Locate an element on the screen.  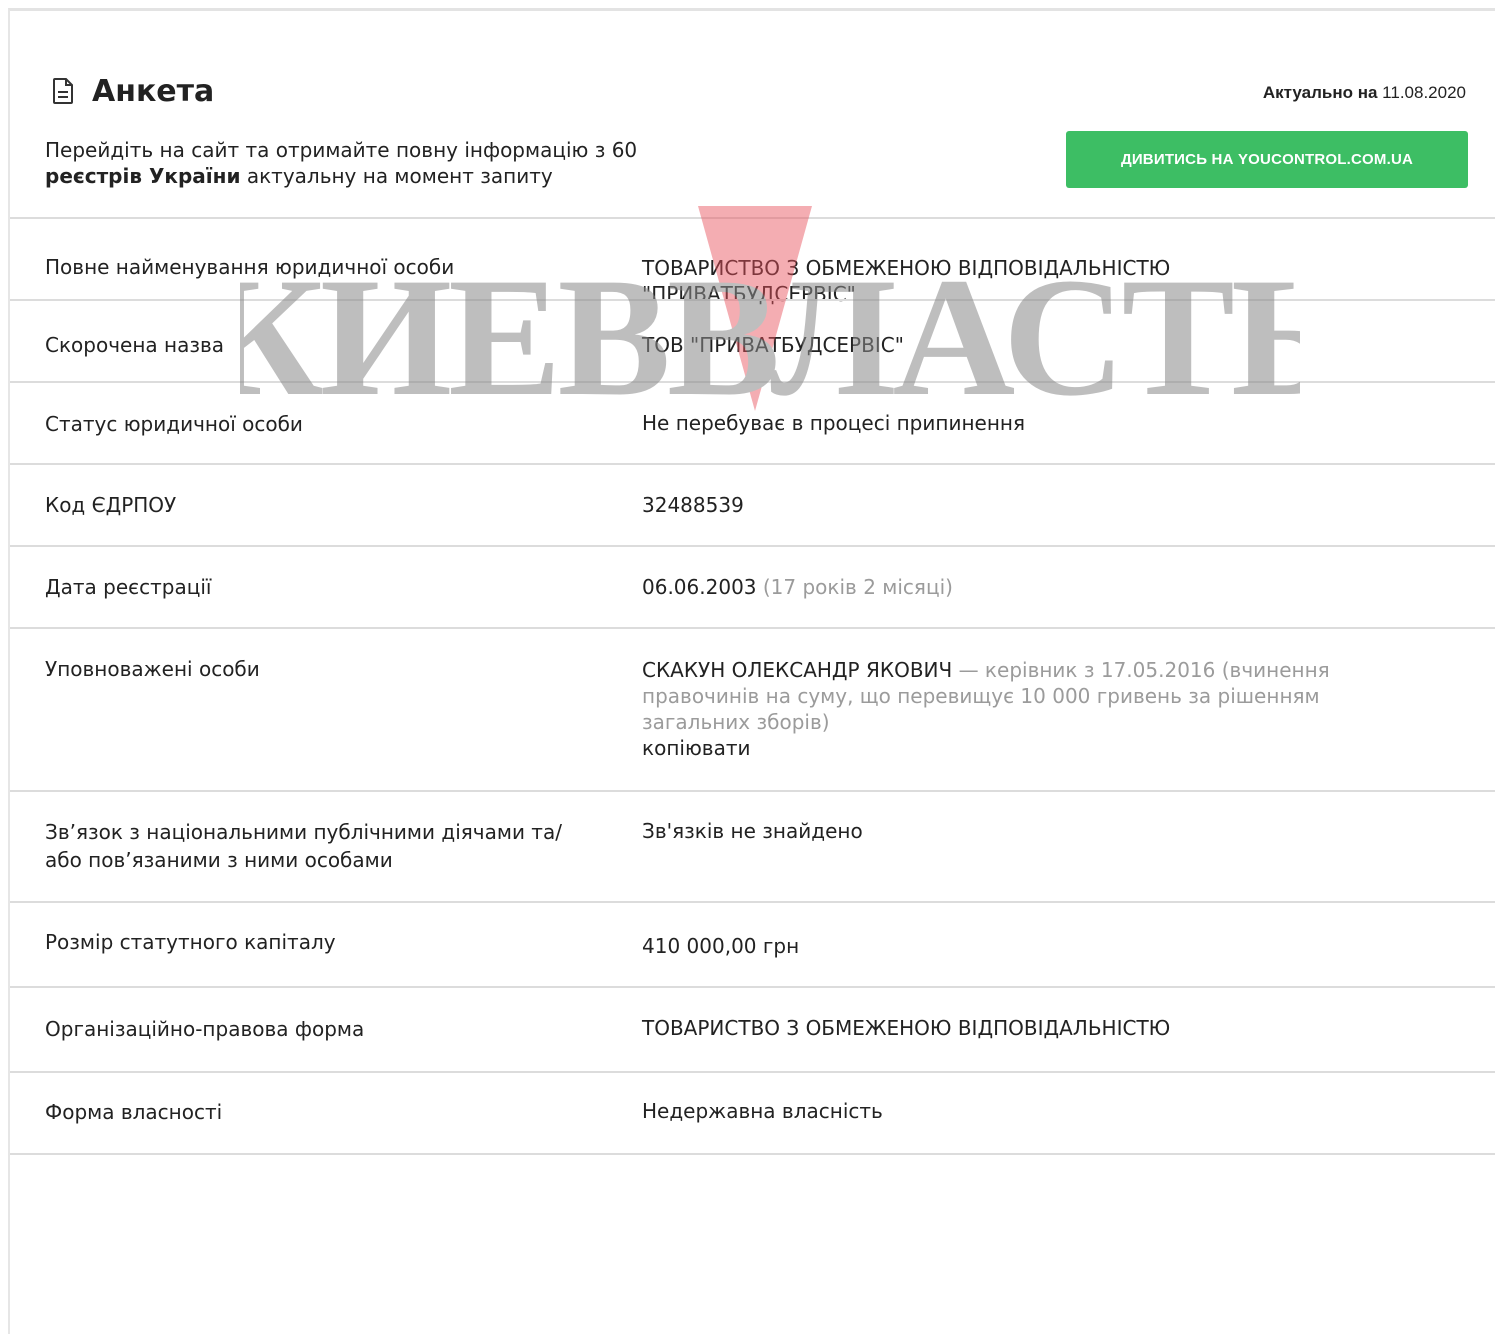
row-value: ТОВАРИСТВО З ОБМЕЖЕНОЮ ВІДПОВІДАЛЬНІСТЮ is located at coordinates (906, 1028).